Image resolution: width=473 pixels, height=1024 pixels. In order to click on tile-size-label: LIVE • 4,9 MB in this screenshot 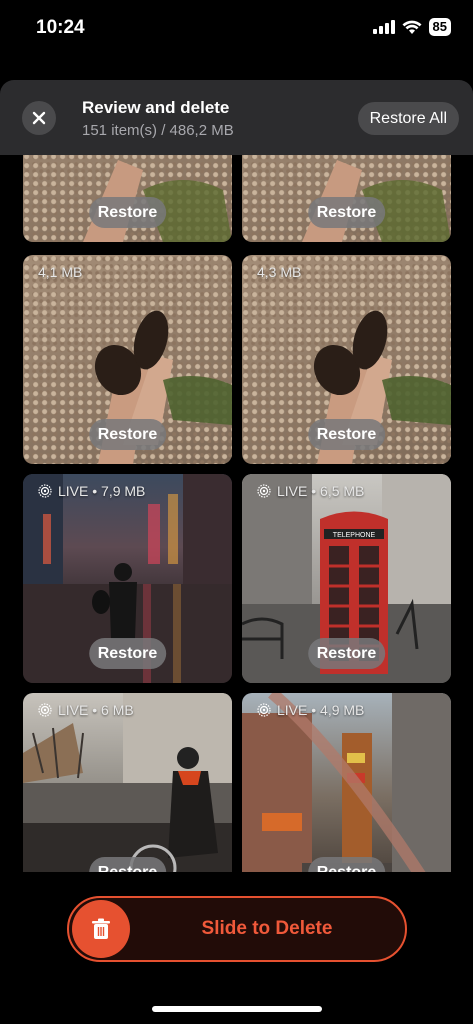, I will do `click(310, 710)`.